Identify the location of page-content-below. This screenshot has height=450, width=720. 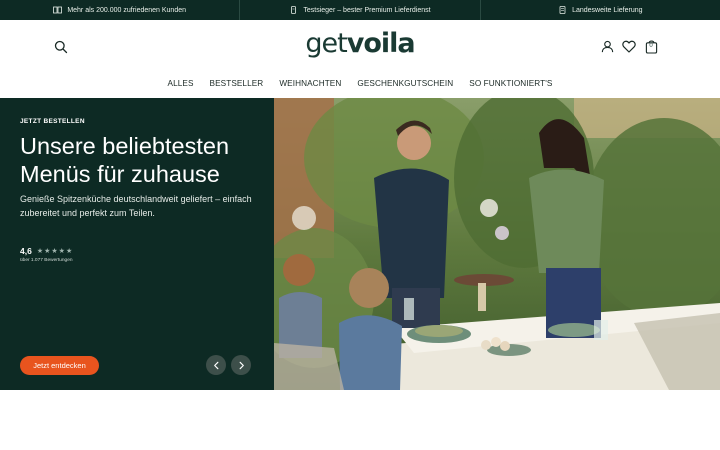
(360, 420).